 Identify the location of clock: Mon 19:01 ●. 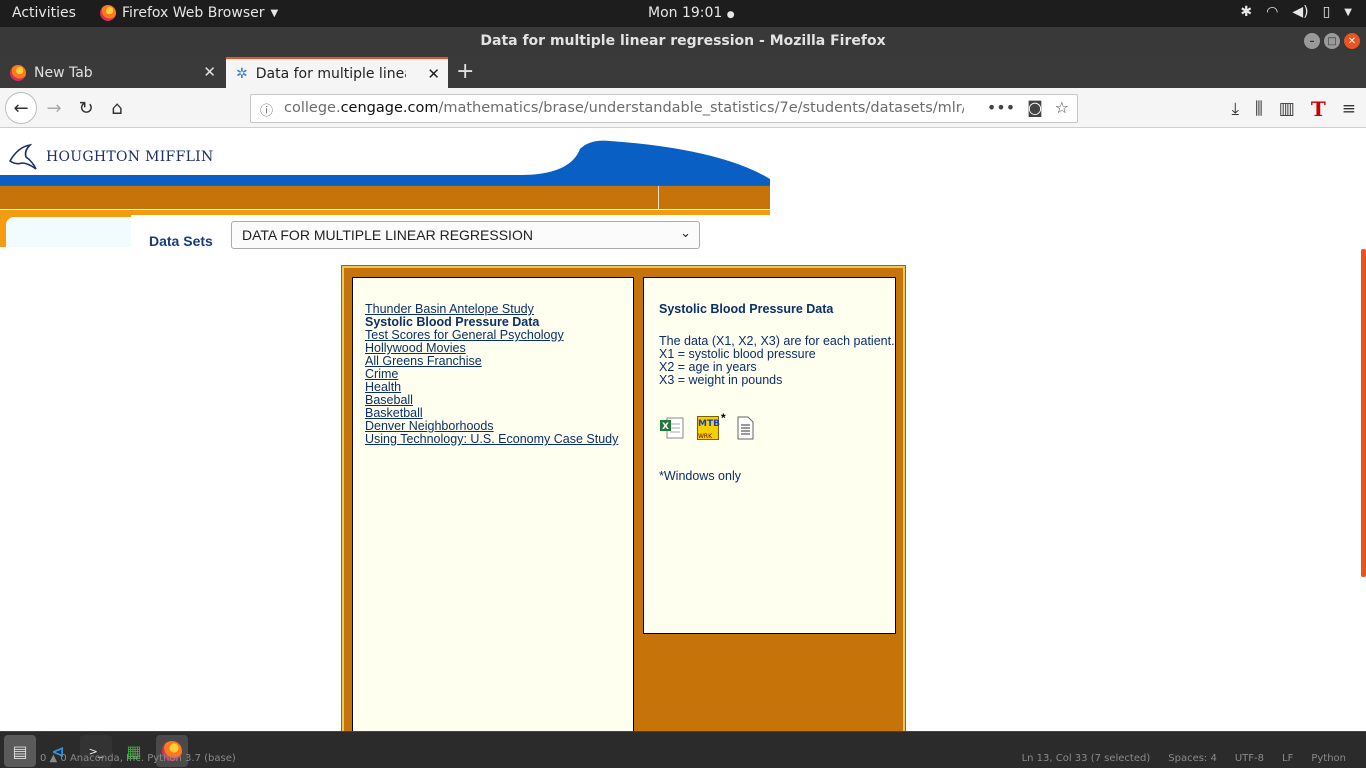
(691, 13).